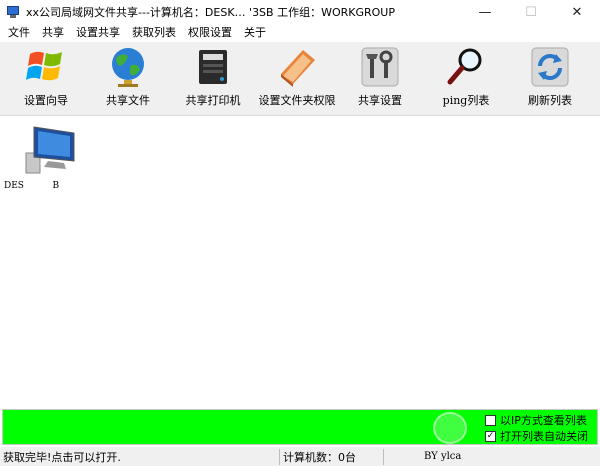 The height and width of the screenshot is (466, 600). What do you see at coordinates (380, 67) in the screenshot?
I see `tools-icon` at bounding box center [380, 67].